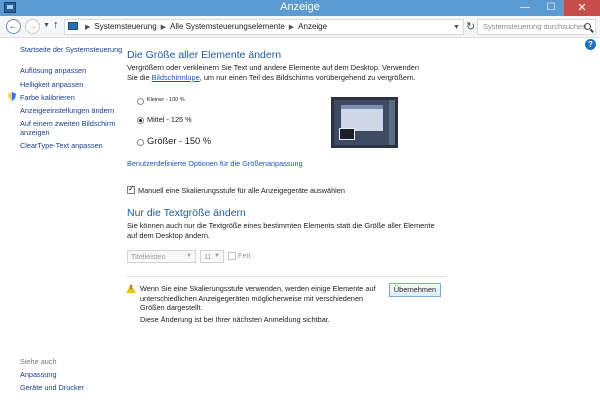 This screenshot has height=406, width=600. I want to click on radio-smaller-label: Kleiner - 100 %, so click(166, 100).